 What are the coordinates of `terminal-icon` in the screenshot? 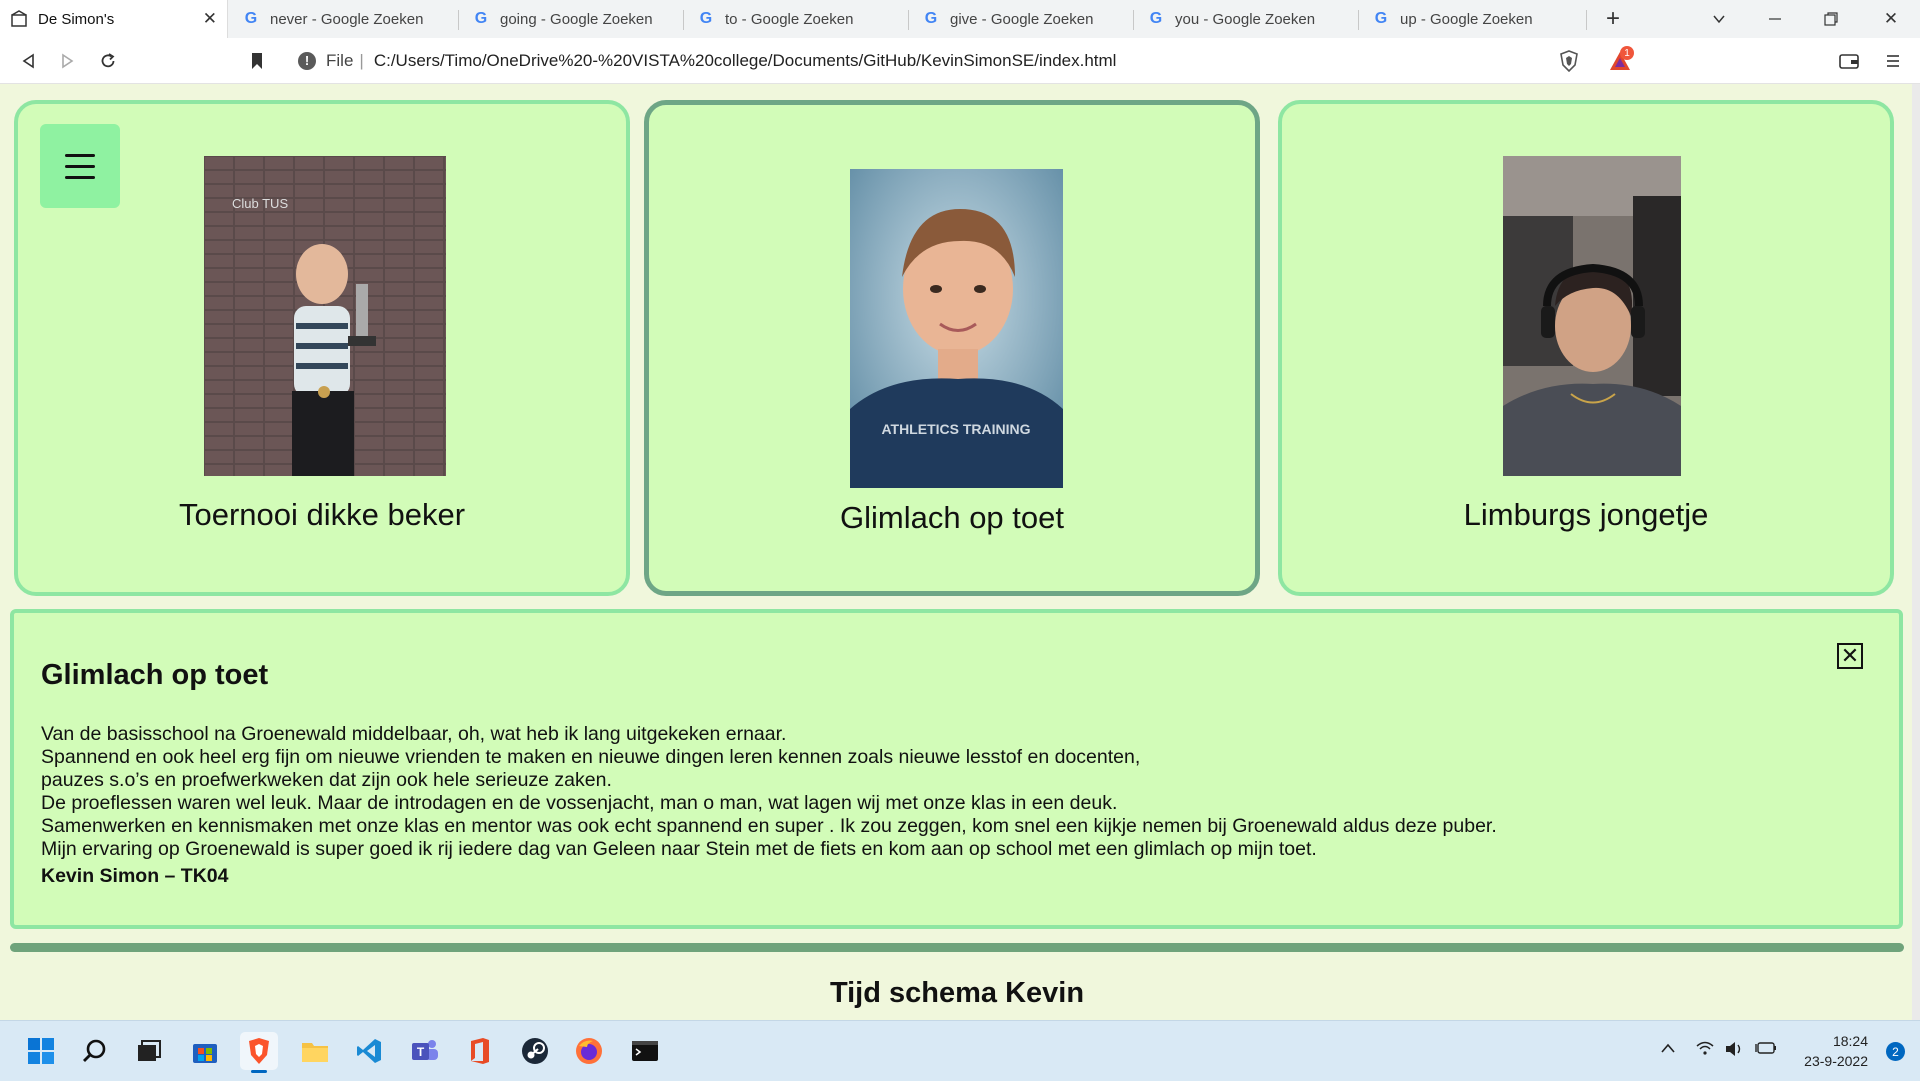 It's located at (645, 1051).